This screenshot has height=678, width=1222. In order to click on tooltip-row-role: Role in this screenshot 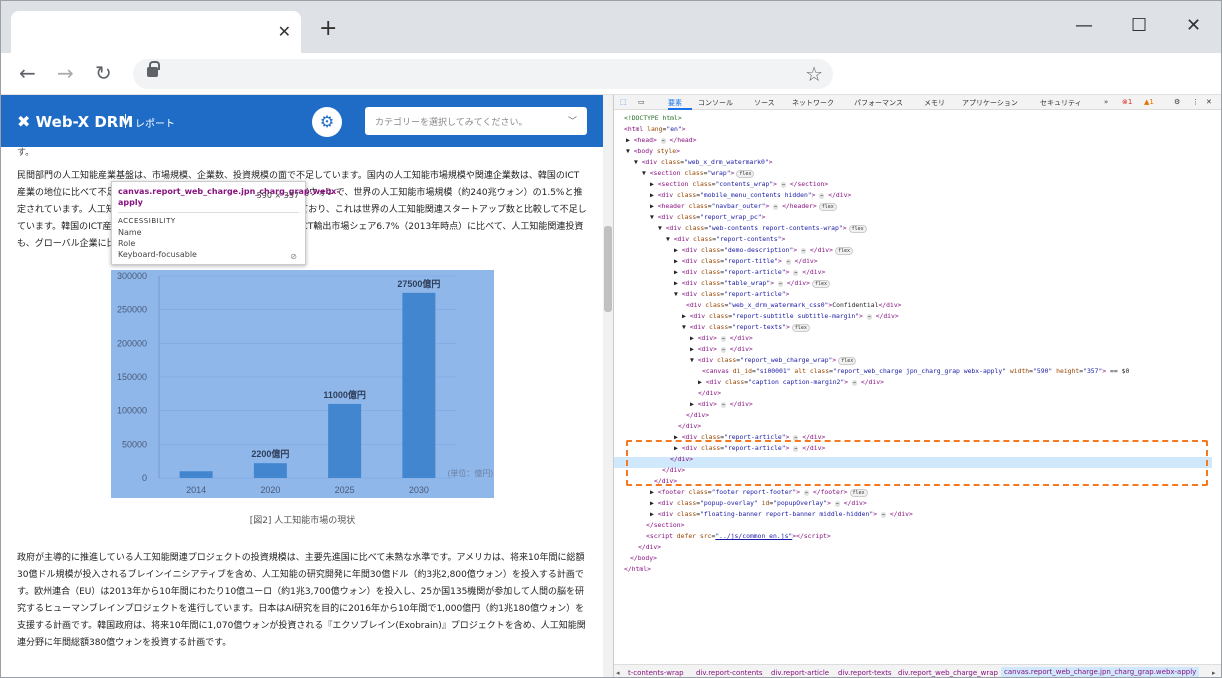, I will do `click(127, 243)`.